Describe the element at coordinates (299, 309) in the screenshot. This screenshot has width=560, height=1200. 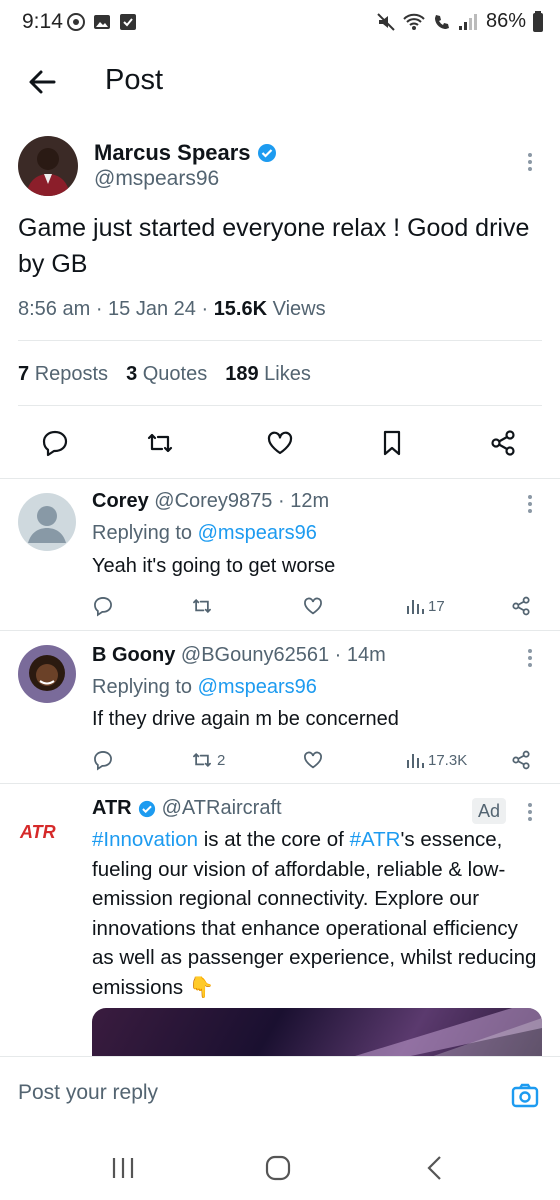
I see `views-label: Views` at that location.